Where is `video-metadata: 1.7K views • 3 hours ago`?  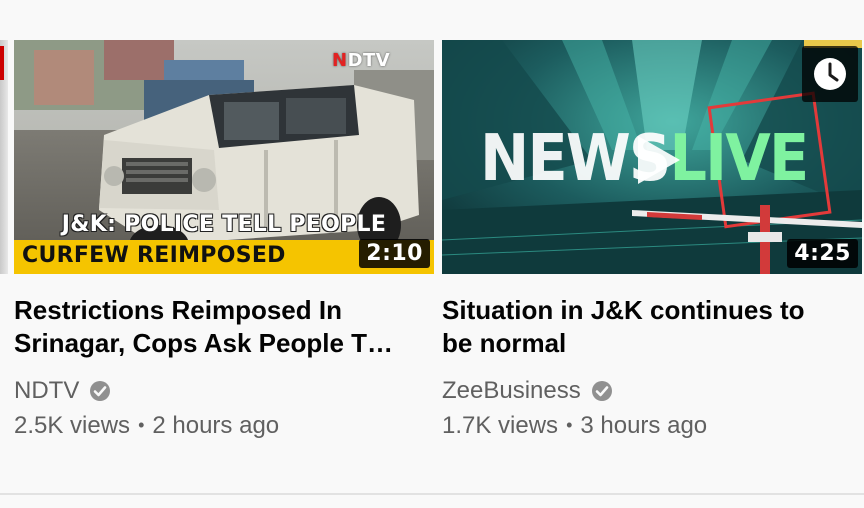 video-metadata: 1.7K views • 3 hours ago is located at coordinates (652, 426).